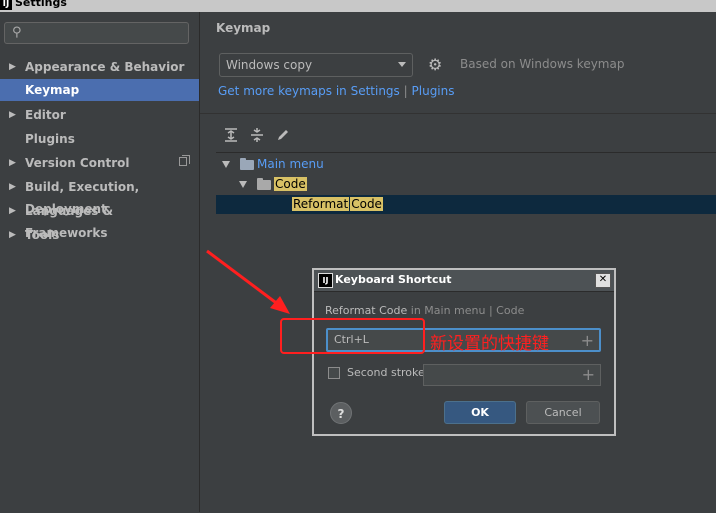 The width and height of the screenshot is (716, 513). I want to click on based-on-label: Based on Windows keymap, so click(542, 64).